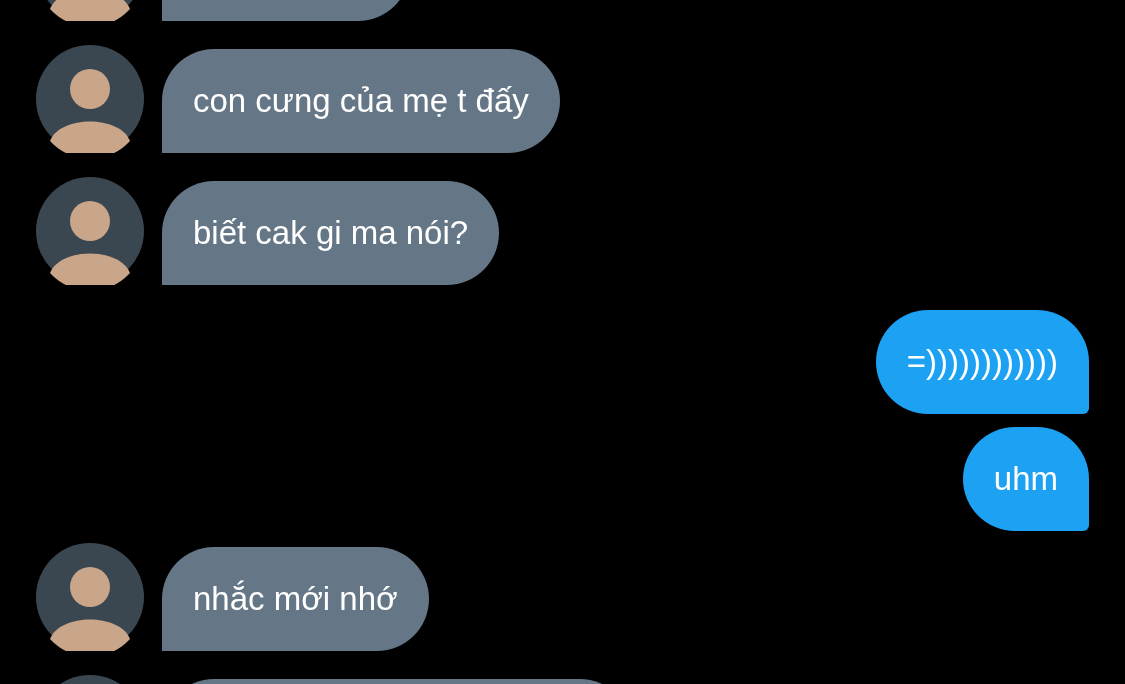 The height and width of the screenshot is (684, 1125). What do you see at coordinates (331, 233) in the screenshot?
I see `message-bubble: biết cak gi ma nói?` at bounding box center [331, 233].